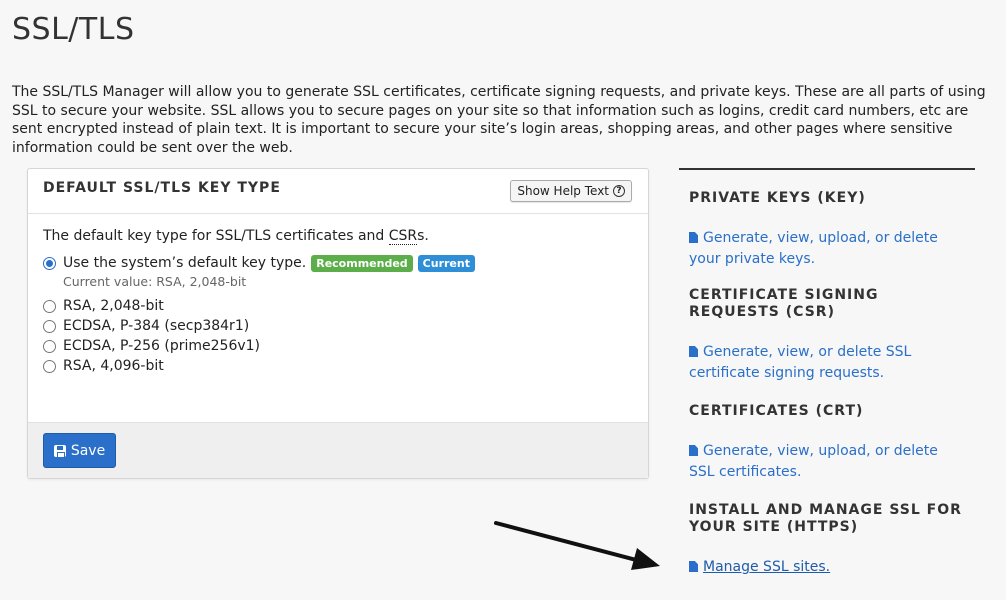 Image resolution: width=1006 pixels, height=600 pixels. Describe the element at coordinates (155, 281) in the screenshot. I see `current-value-text: Current value: RSA, 2,048-bit` at that location.